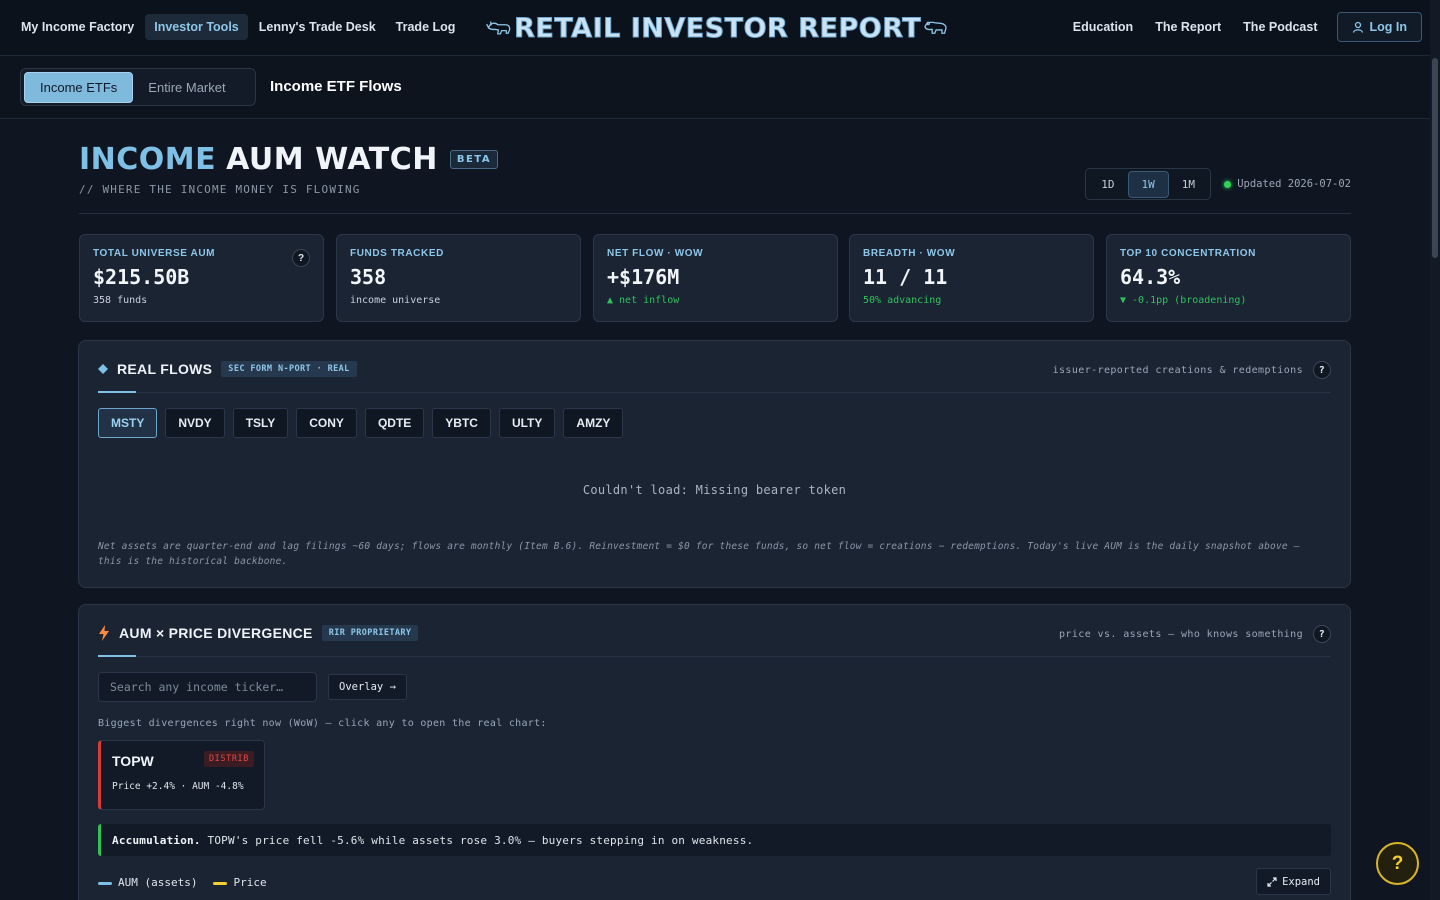 The width and height of the screenshot is (1440, 900). What do you see at coordinates (178, 786) in the screenshot?
I see `divergence-stats: Price +2.4% · AUM -4.8%` at bounding box center [178, 786].